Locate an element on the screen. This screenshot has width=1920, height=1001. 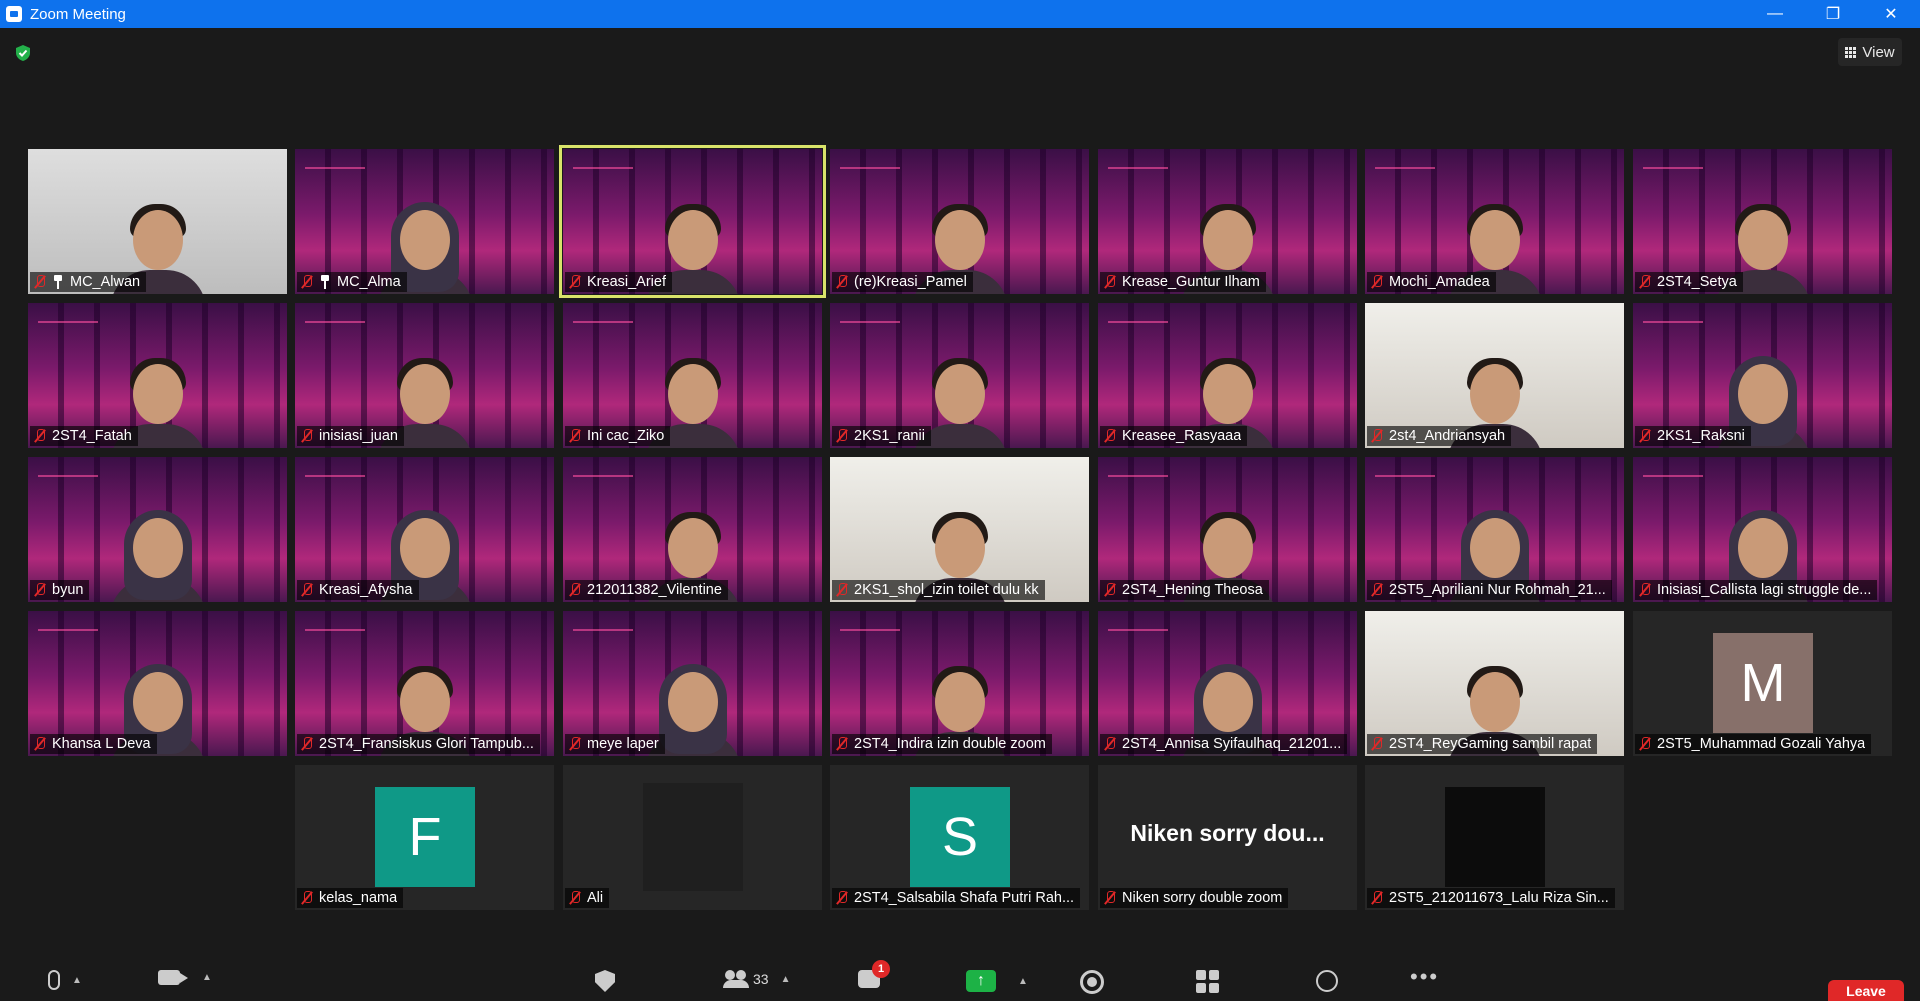
video-button: ▲ is located at coordinates (185, 977).